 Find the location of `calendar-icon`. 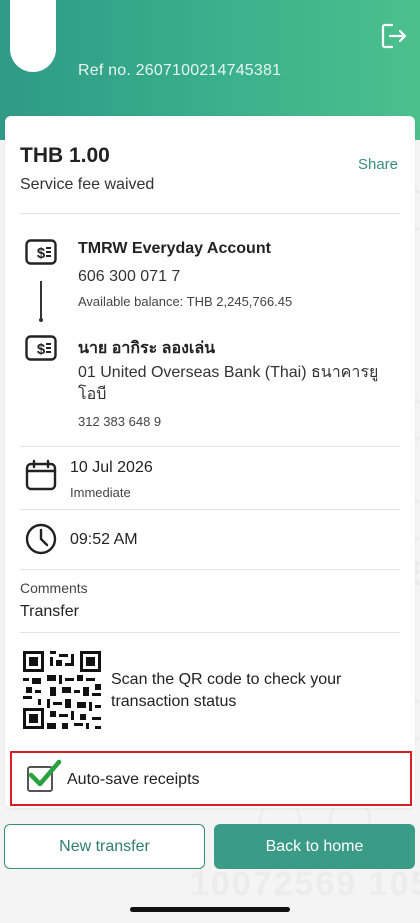

calendar-icon is located at coordinates (41, 475).